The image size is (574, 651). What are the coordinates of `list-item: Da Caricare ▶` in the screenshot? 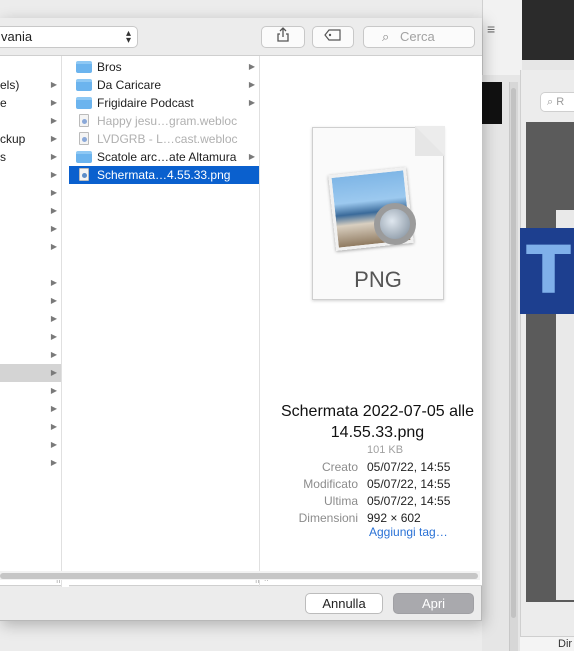 It's located at (164, 85).